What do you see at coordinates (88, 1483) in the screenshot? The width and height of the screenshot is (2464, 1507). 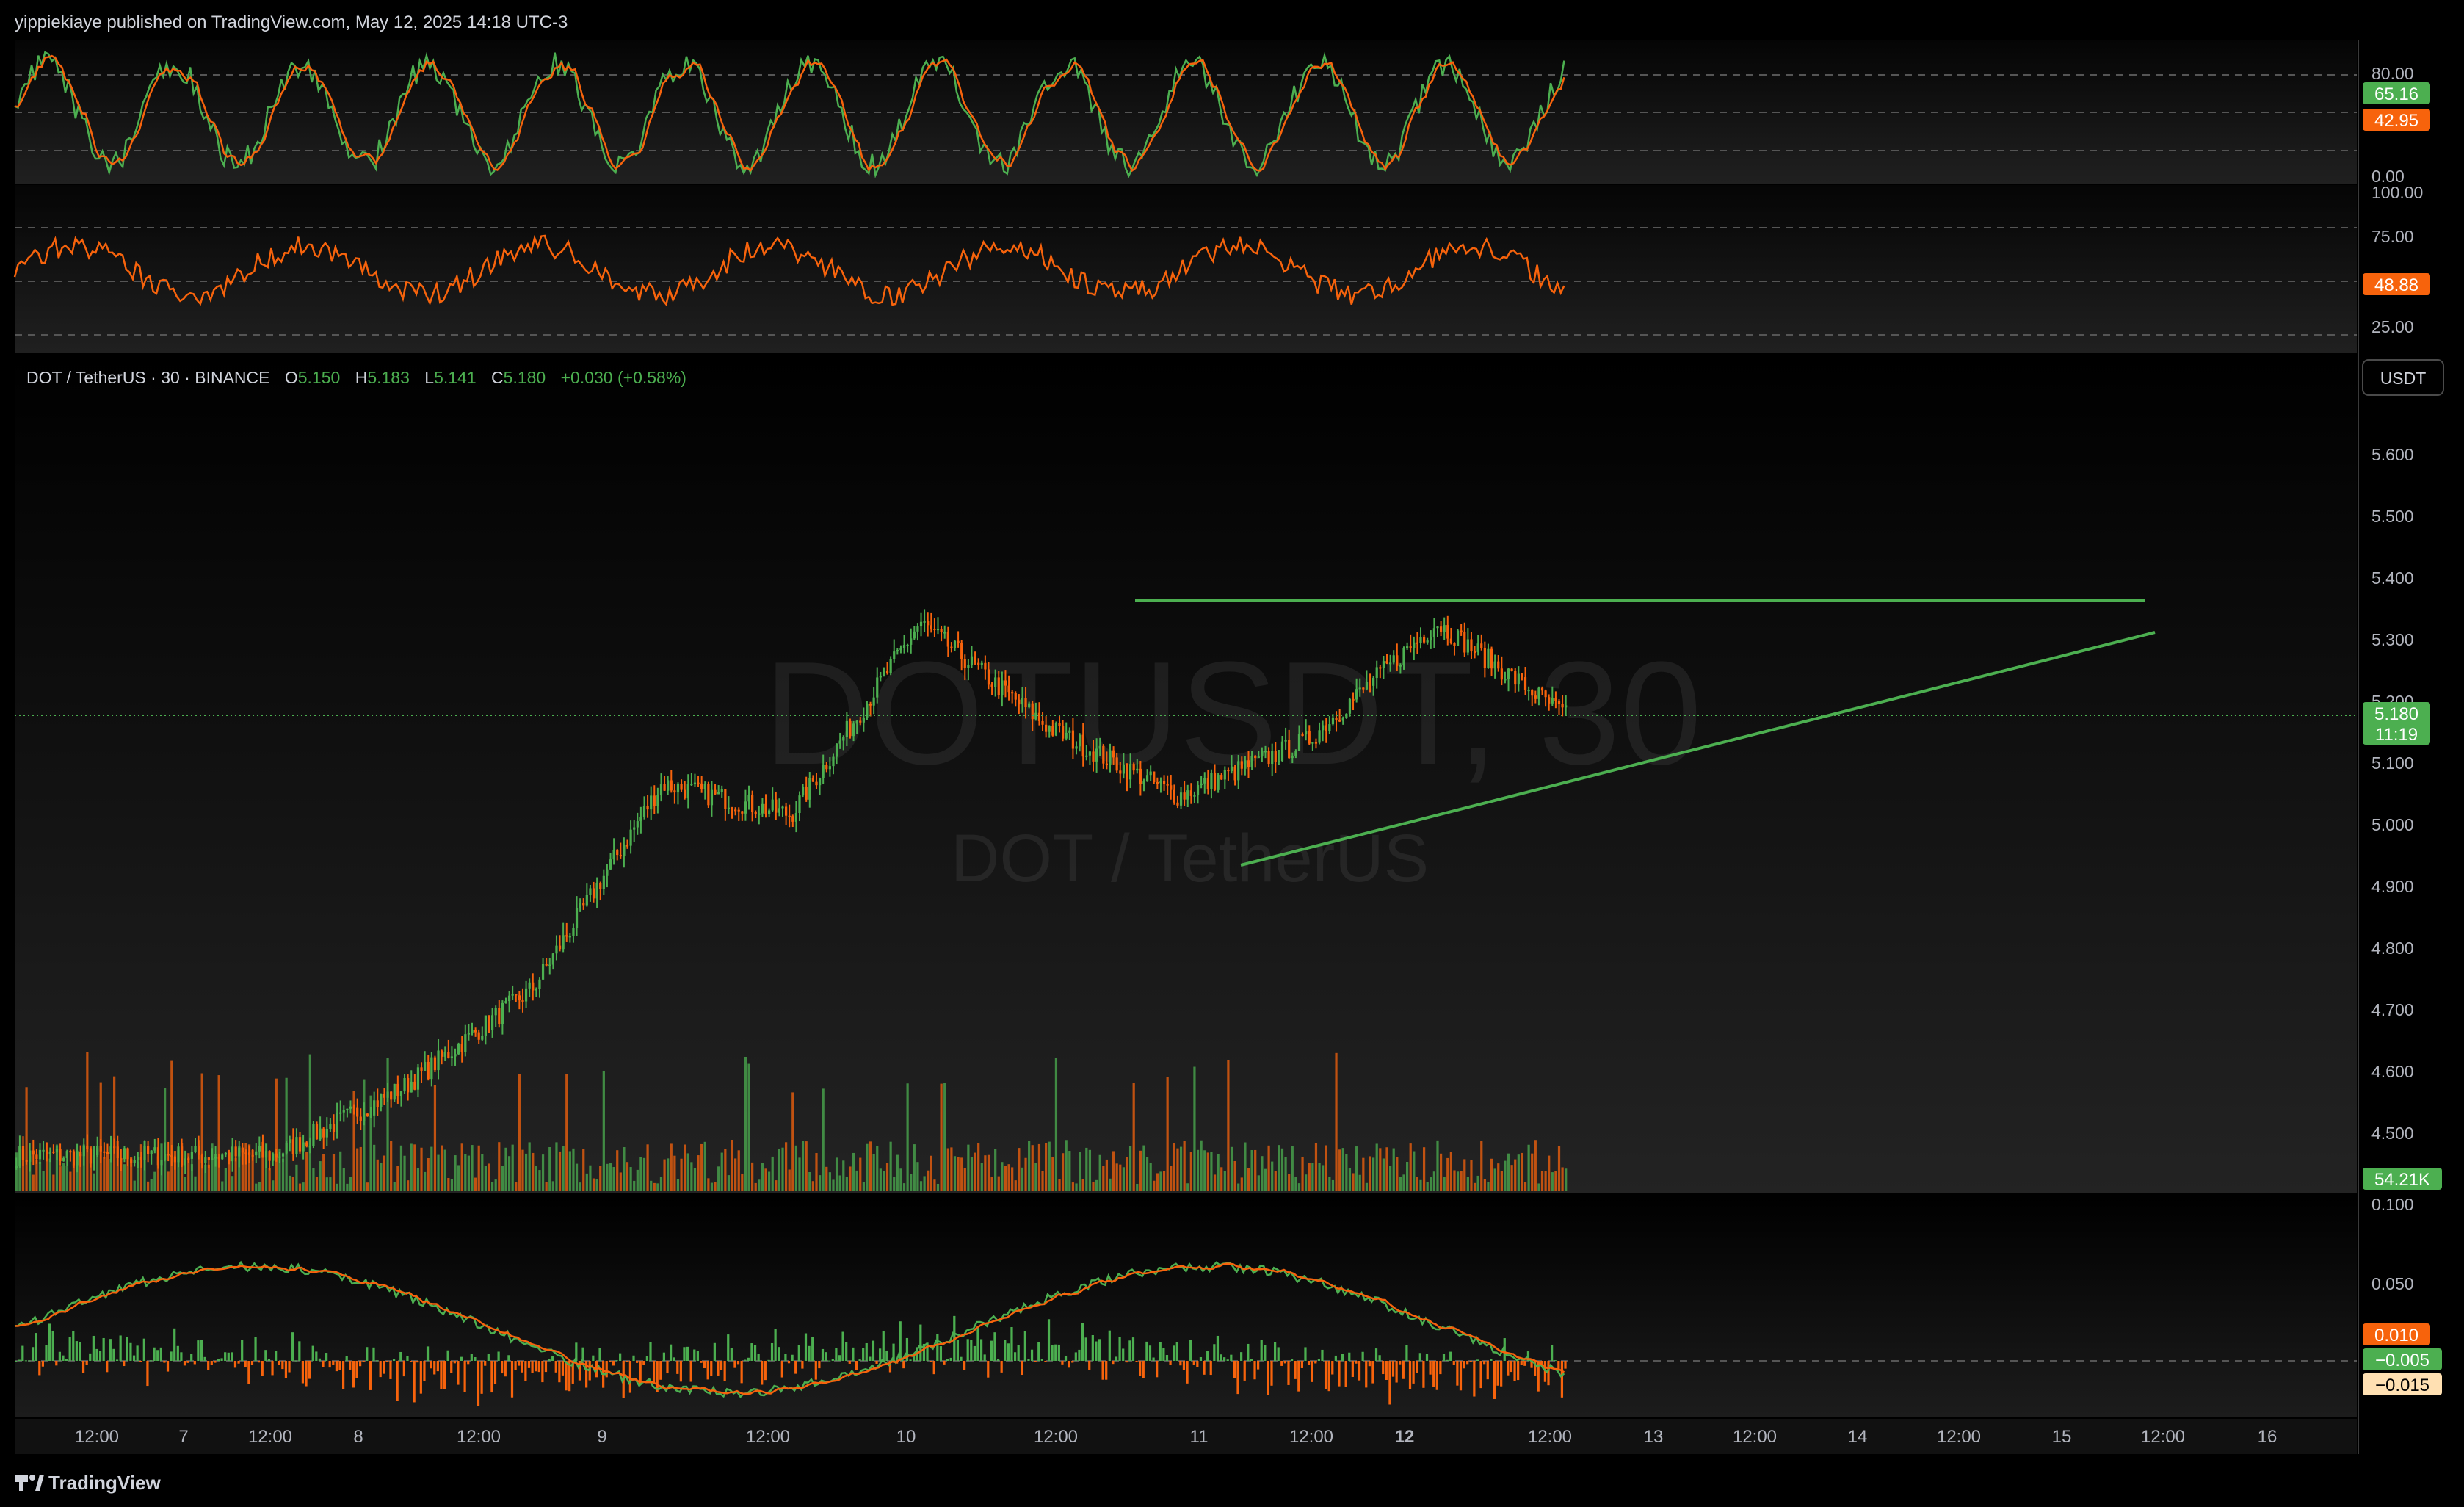 I see `tradingview-logo: TradingView` at bounding box center [88, 1483].